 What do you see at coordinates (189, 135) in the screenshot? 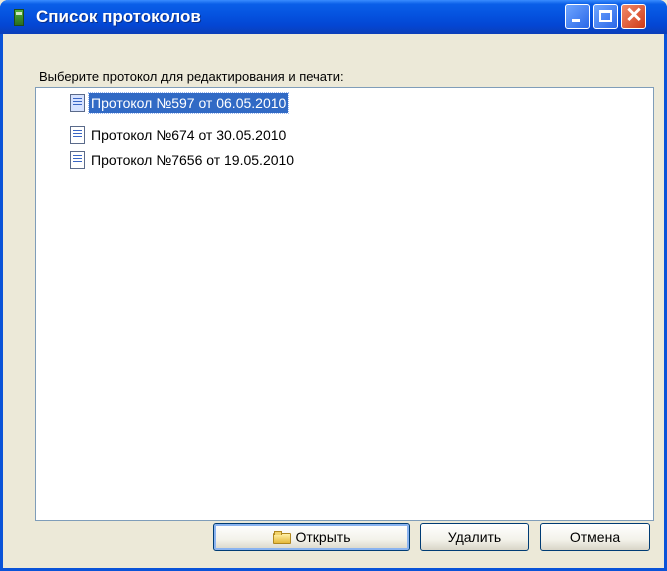
I see `protocol-label: Протокол №674 от 30.05.2010` at bounding box center [189, 135].